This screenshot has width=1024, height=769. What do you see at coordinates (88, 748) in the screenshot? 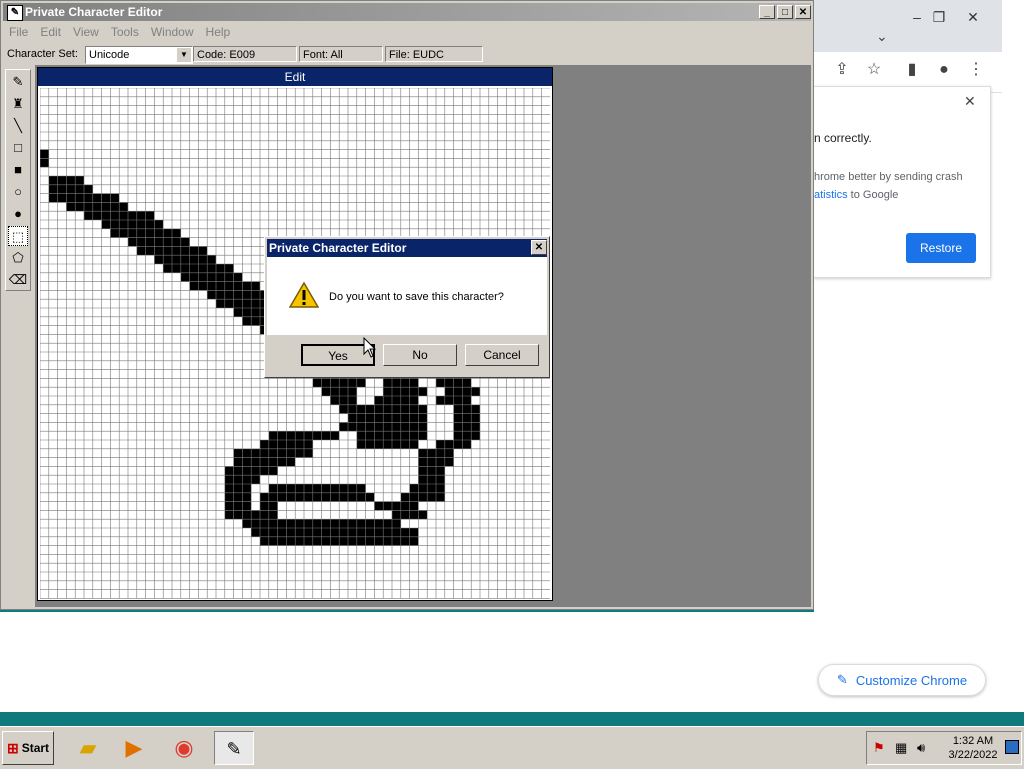
I see `file-explorer-icon: ▰` at bounding box center [88, 748].